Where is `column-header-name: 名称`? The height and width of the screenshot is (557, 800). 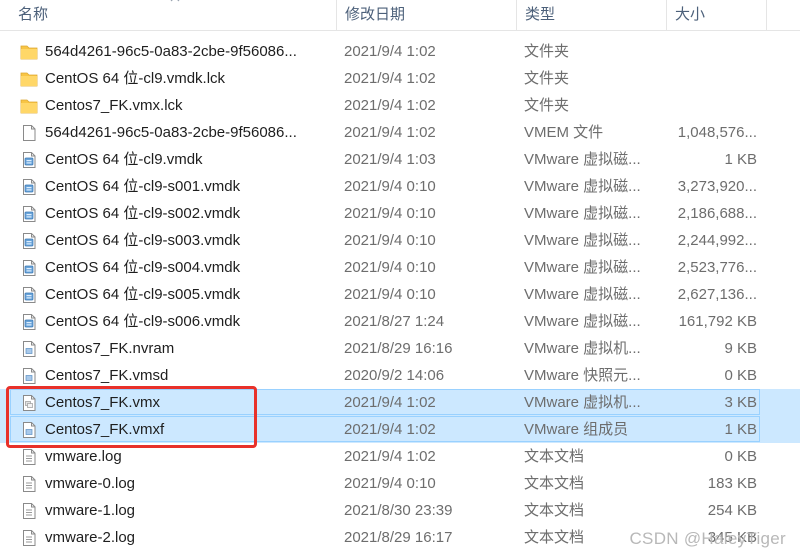
column-header-name: 名称 is located at coordinates (173, 15).